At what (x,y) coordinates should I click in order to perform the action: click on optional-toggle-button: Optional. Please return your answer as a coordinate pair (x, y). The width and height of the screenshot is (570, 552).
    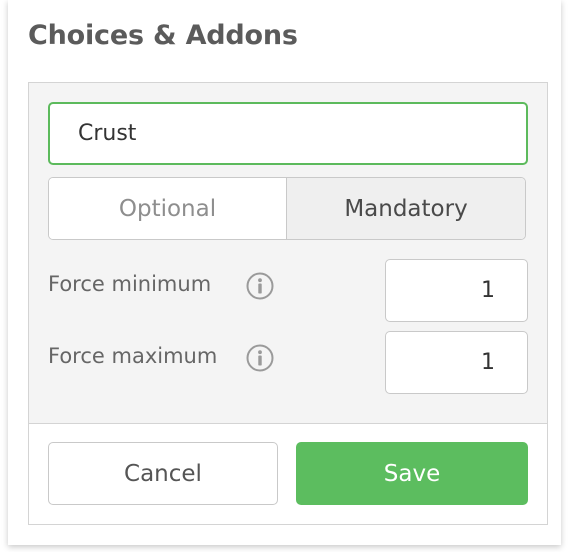
    Looking at the image, I should click on (168, 208).